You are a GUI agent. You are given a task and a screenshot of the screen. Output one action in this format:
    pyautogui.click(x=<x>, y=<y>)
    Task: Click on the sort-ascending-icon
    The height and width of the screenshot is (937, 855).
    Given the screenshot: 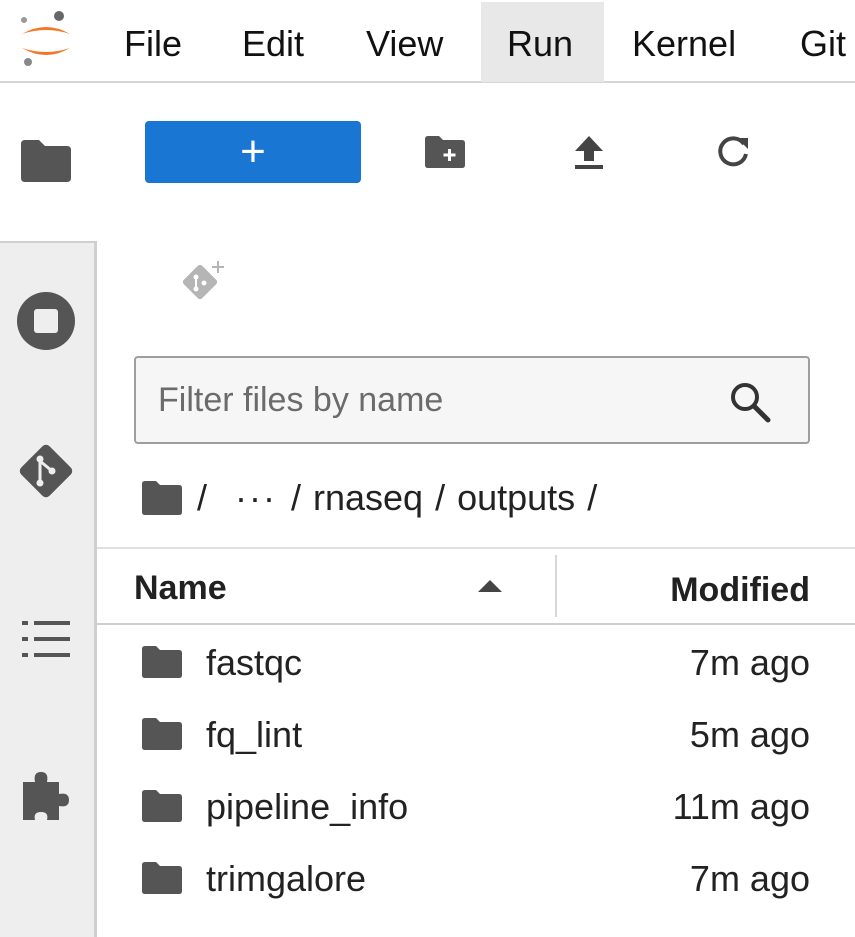 What is the action you would take?
    pyautogui.click(x=490, y=586)
    